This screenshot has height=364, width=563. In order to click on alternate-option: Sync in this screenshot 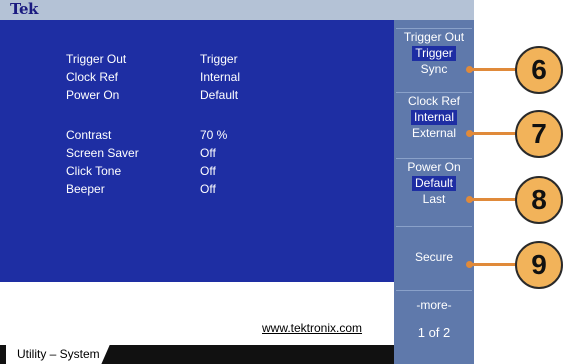, I will do `click(434, 69)`.